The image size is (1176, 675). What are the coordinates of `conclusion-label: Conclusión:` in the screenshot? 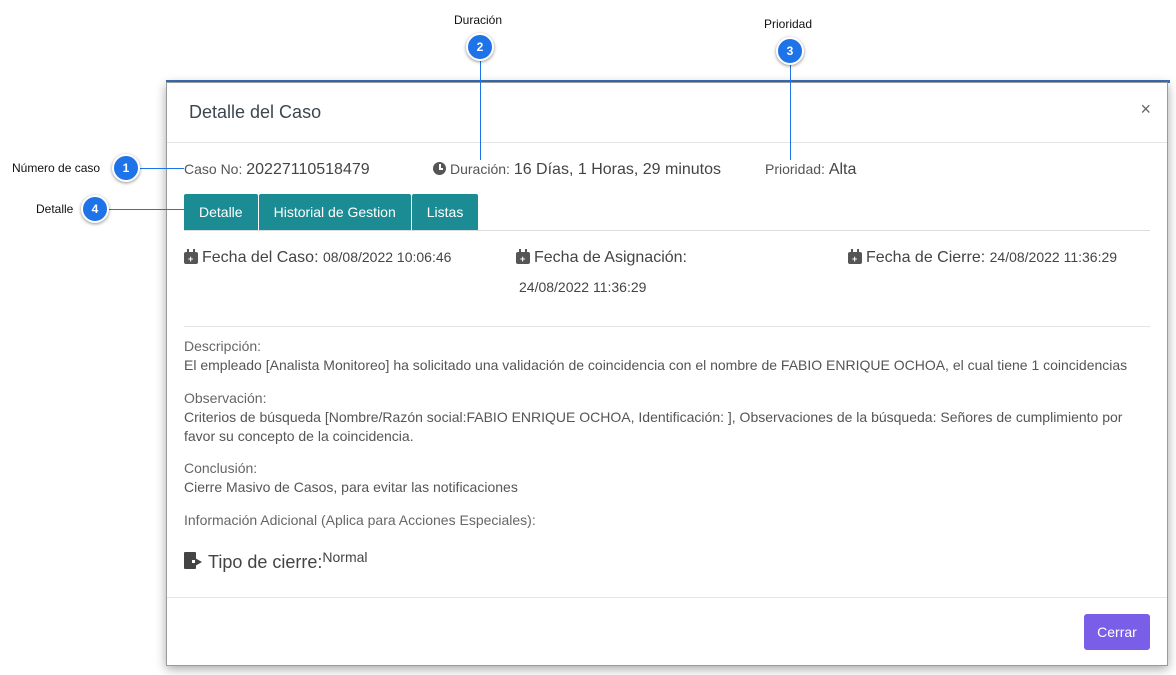 It's located at (221, 468).